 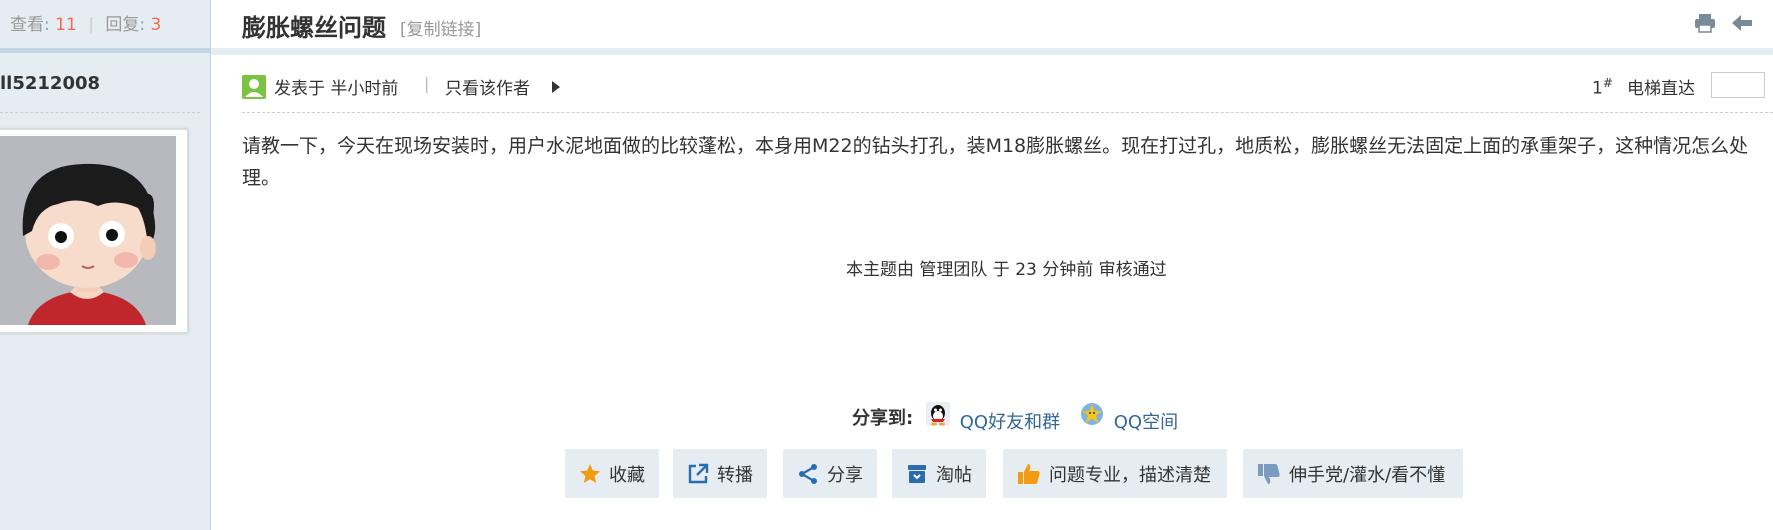 I want to click on qq-zone-star-icon, so click(x=1092, y=414).